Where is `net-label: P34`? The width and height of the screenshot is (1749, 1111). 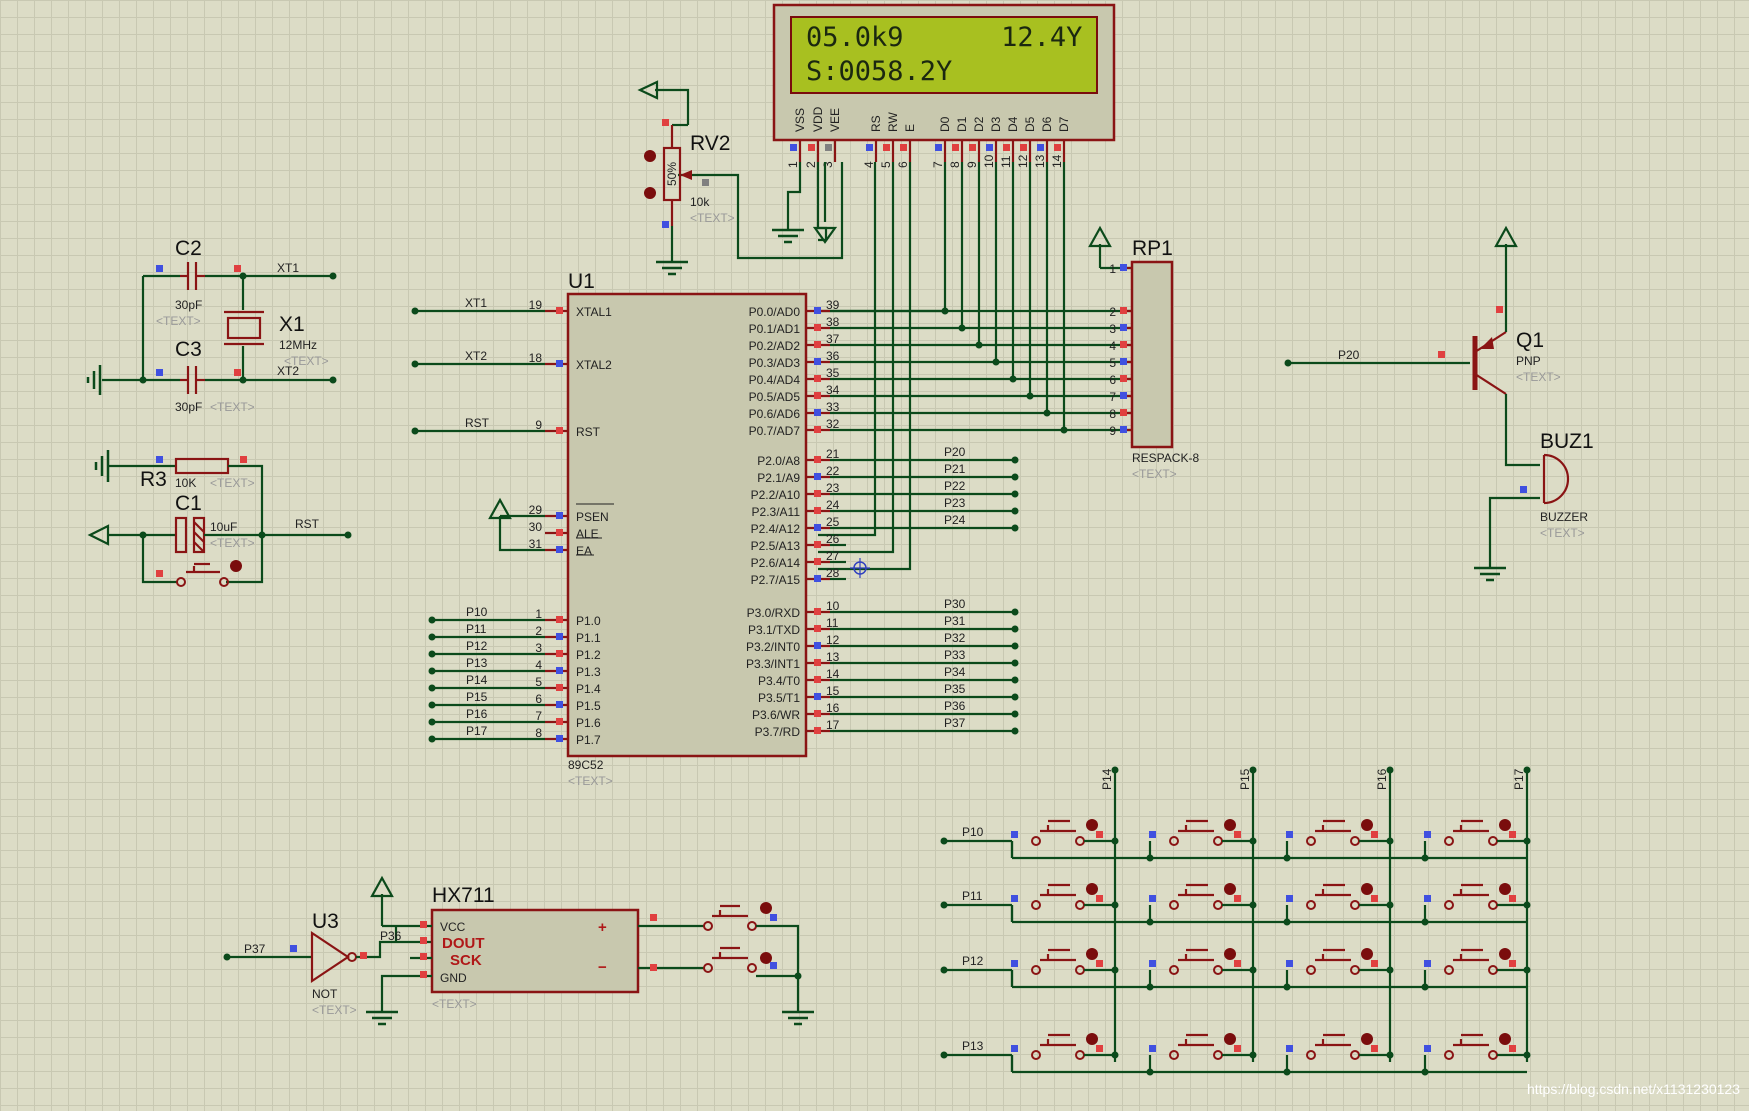
net-label: P34 is located at coordinates (955, 672).